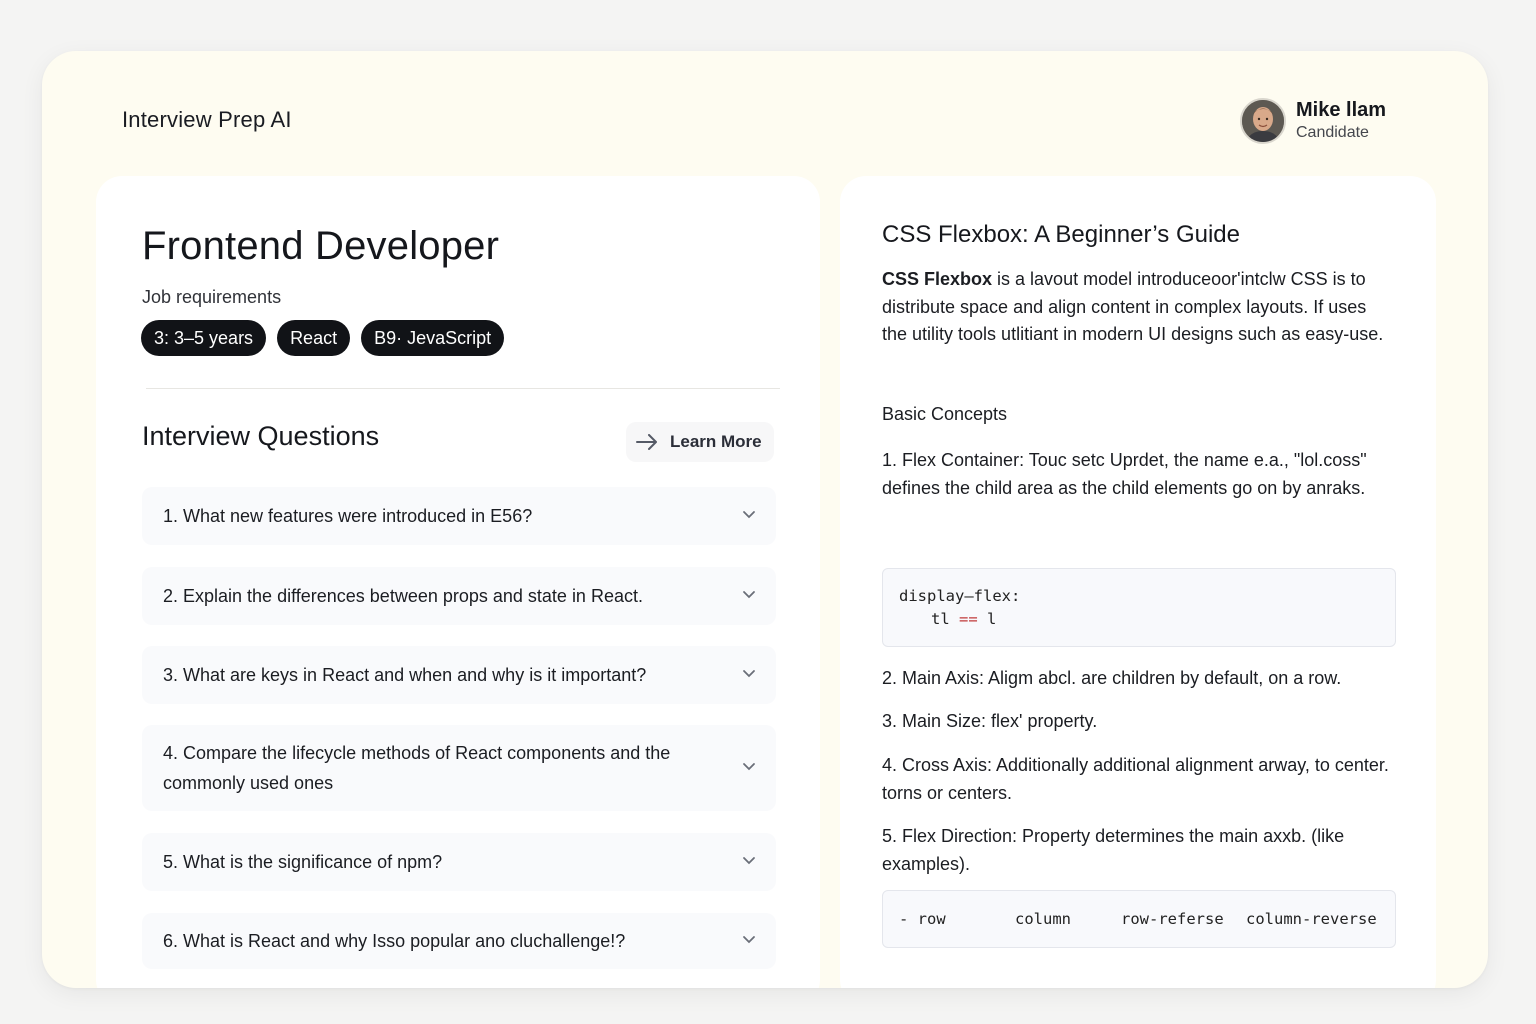 Image resolution: width=1536 pixels, height=1024 pixels. What do you see at coordinates (646, 442) in the screenshot?
I see `arrow-right-icon` at bounding box center [646, 442].